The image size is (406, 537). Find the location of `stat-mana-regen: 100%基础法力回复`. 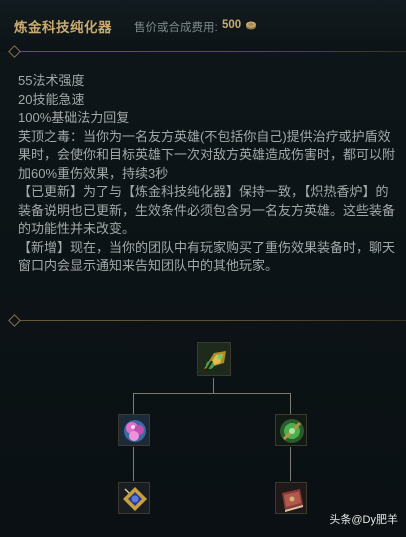

stat-mana-regen: 100%基础法力回复 is located at coordinates (74, 117).